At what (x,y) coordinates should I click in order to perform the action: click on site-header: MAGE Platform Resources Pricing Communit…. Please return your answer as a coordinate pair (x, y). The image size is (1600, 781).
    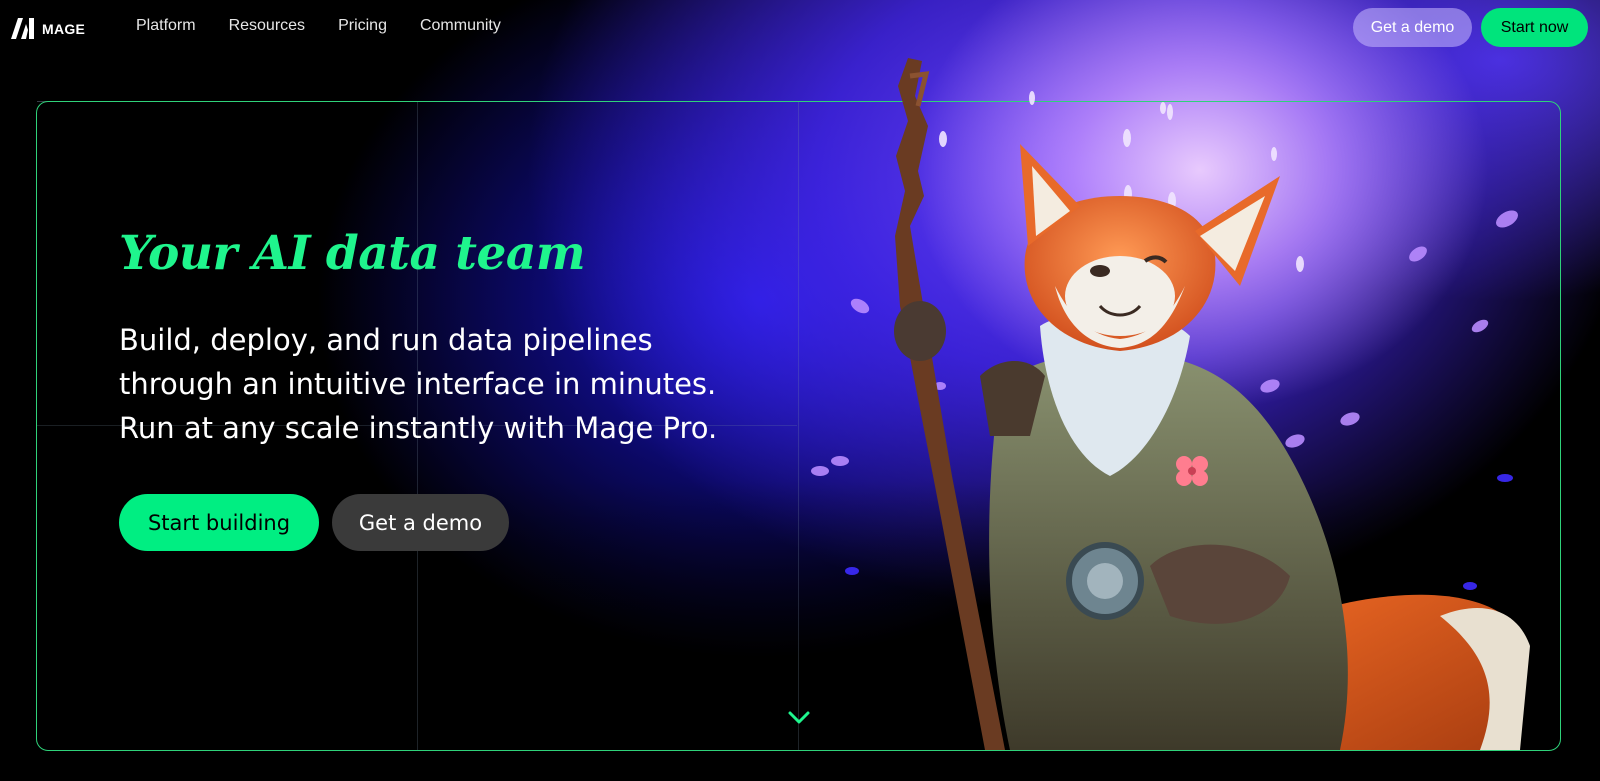
    Looking at the image, I should click on (800, 28).